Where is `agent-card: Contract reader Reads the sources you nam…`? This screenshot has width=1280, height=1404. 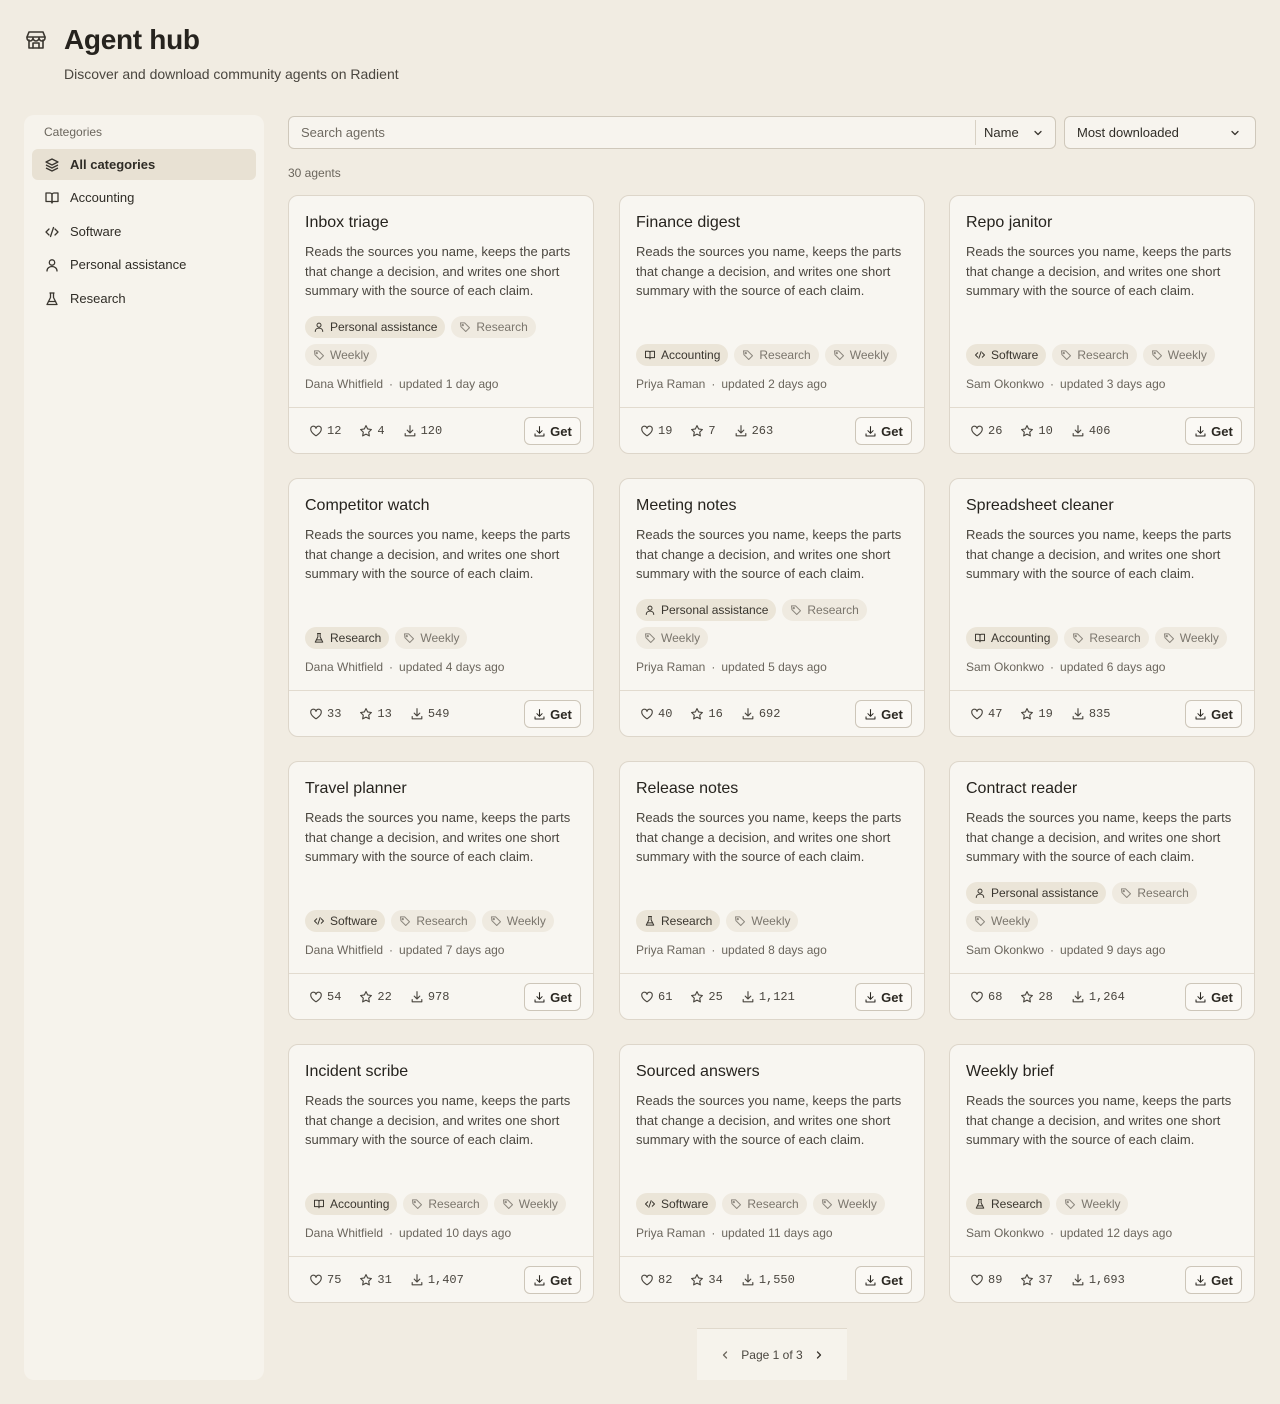 agent-card: Contract reader Reads the sources you nam… is located at coordinates (1102, 890).